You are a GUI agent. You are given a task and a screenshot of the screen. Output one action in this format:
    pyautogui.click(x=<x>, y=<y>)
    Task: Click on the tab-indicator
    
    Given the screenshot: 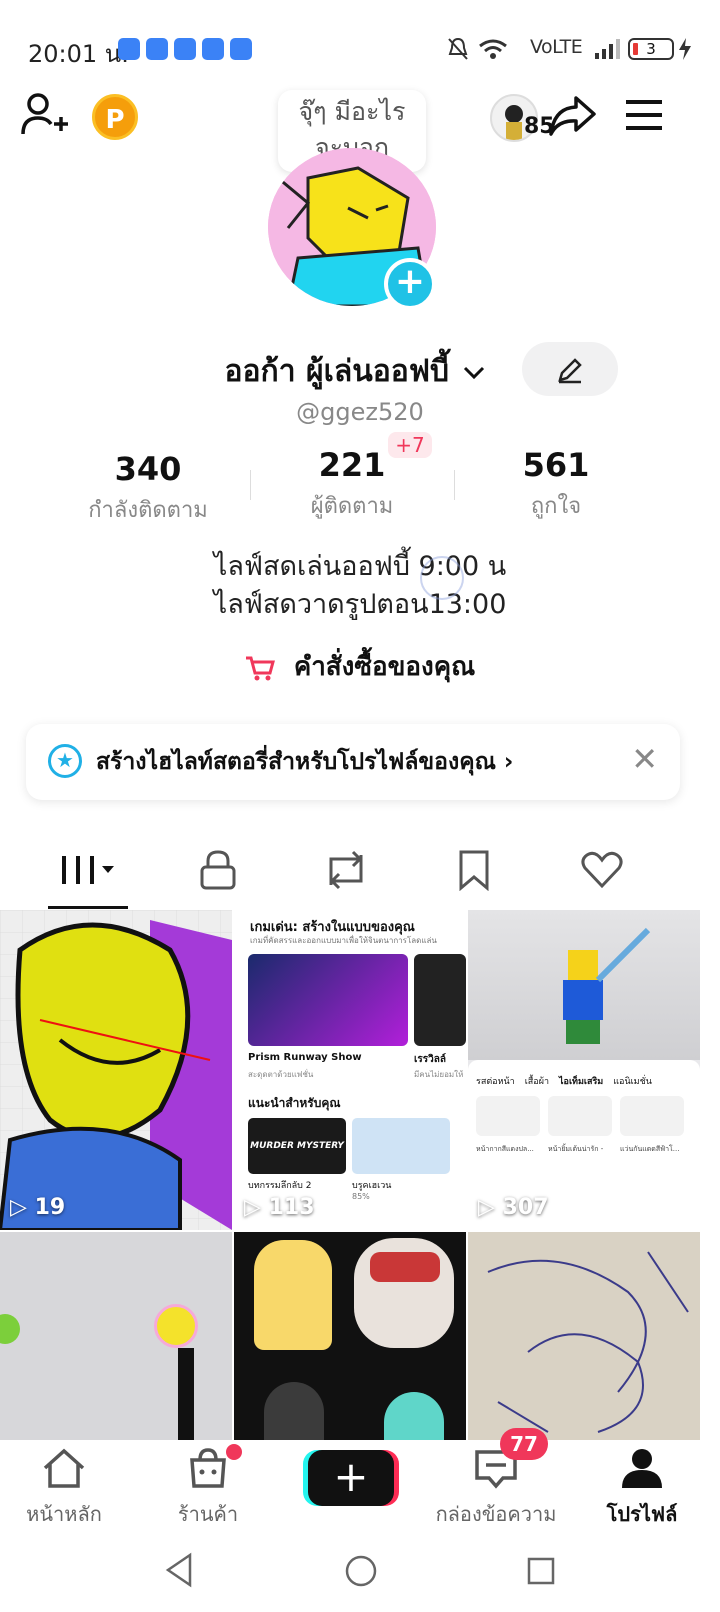 What is the action you would take?
    pyautogui.click(x=88, y=907)
    